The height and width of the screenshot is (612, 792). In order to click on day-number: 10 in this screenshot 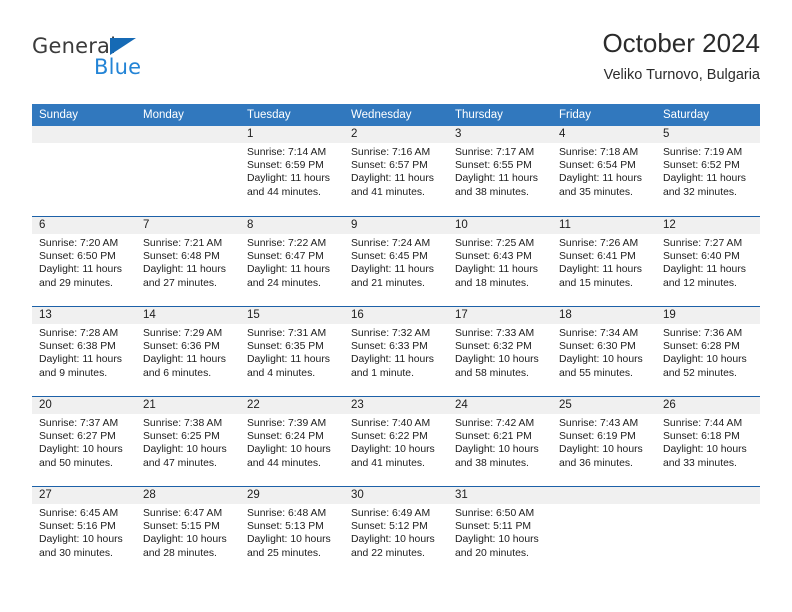, I will do `click(500, 225)`.